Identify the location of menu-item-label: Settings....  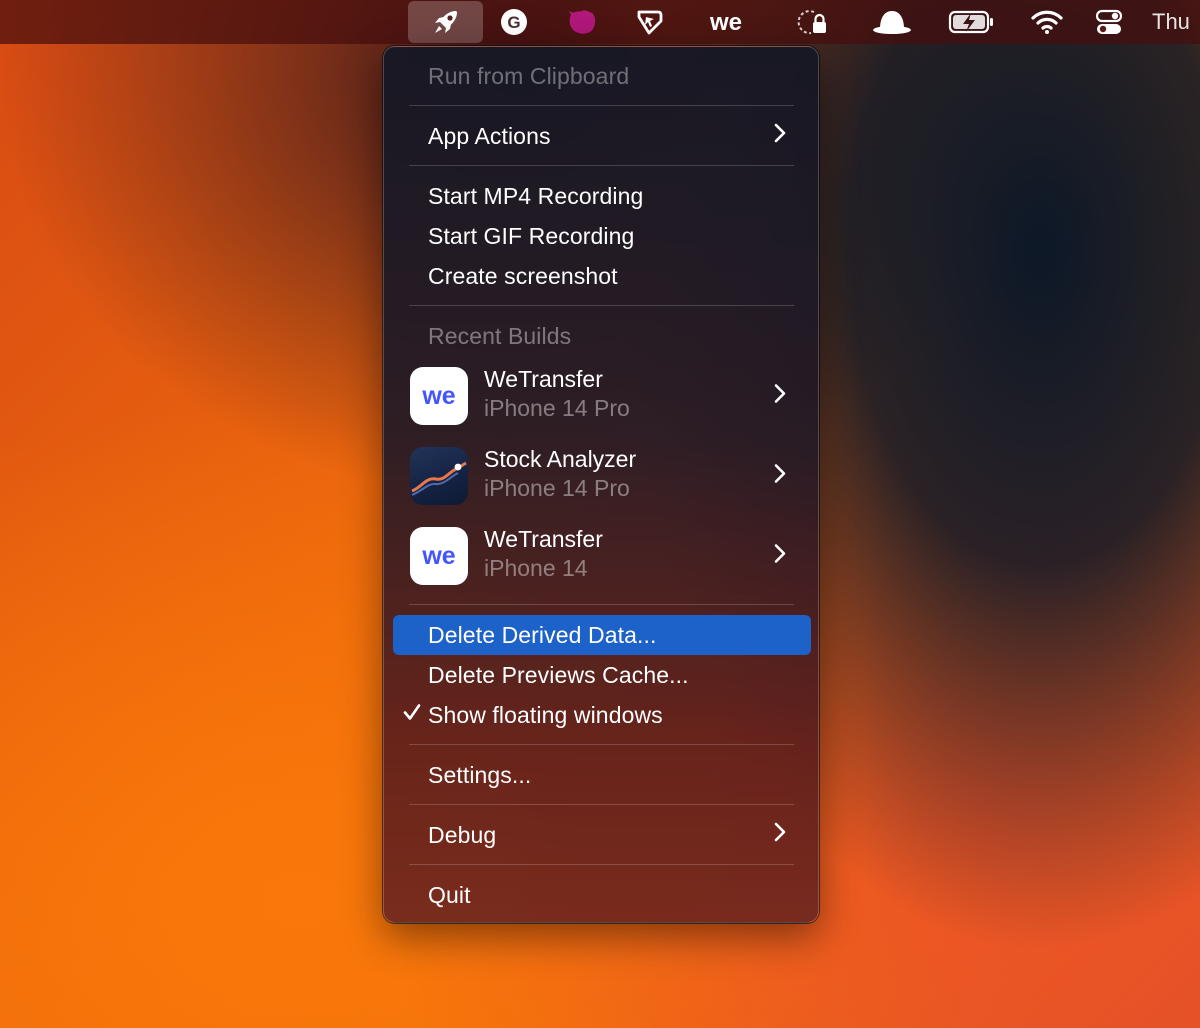
(480, 774).